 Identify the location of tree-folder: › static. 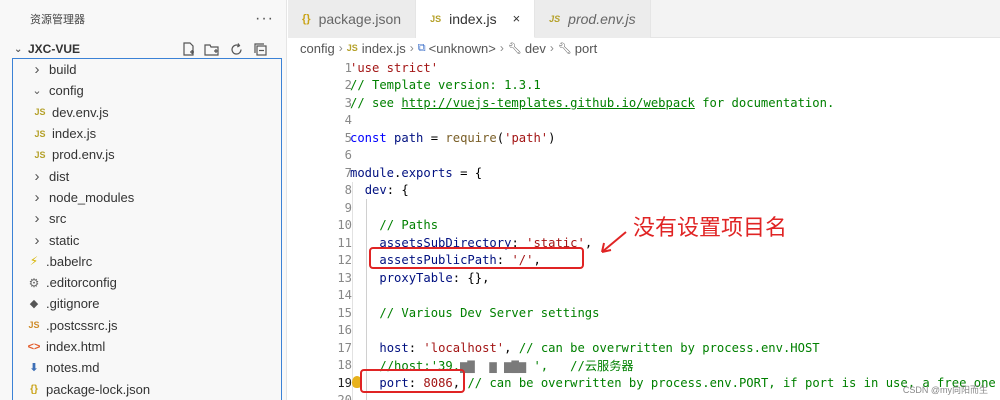
(147, 239).